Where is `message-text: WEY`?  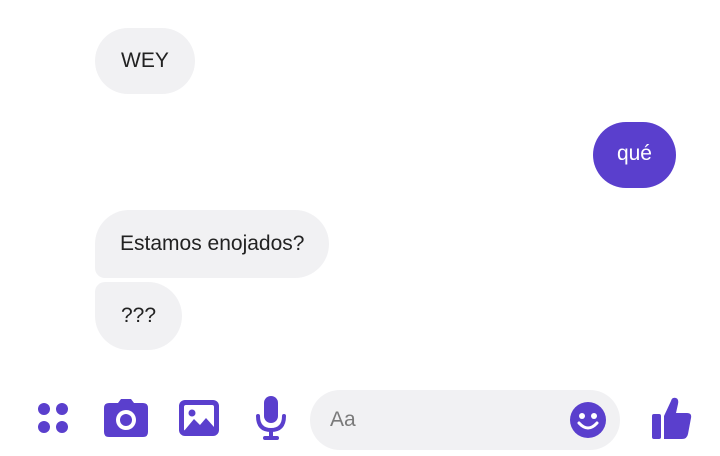 message-text: WEY is located at coordinates (145, 60).